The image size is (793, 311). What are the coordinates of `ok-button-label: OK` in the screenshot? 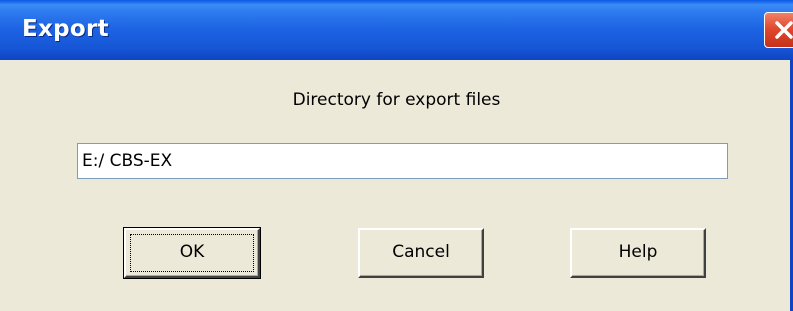 It's located at (192, 252).